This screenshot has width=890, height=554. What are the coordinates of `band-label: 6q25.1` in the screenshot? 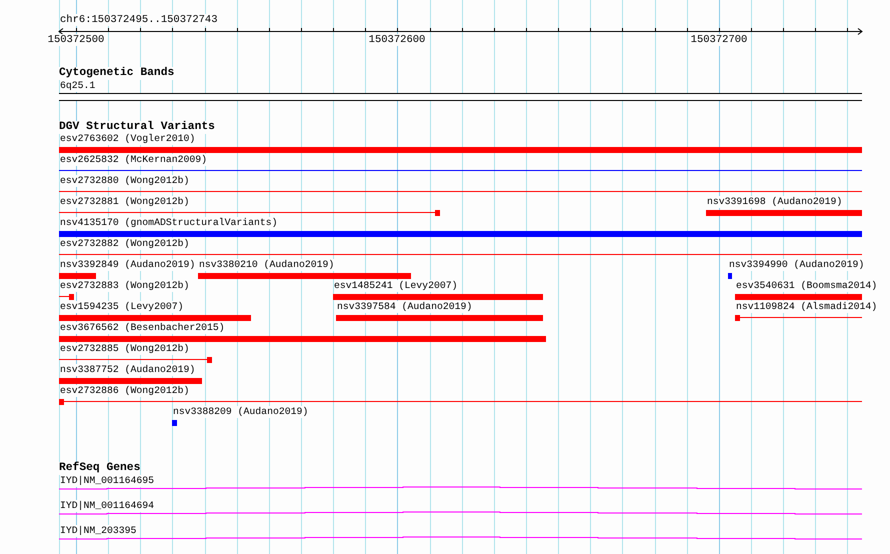 It's located at (78, 86).